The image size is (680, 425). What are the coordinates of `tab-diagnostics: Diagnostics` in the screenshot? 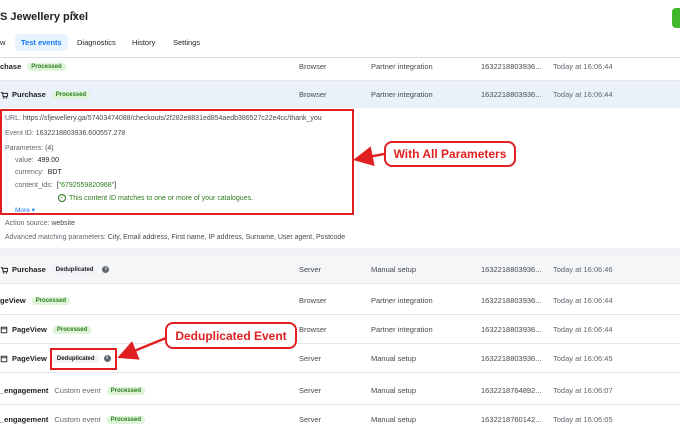 It's located at (96, 42).